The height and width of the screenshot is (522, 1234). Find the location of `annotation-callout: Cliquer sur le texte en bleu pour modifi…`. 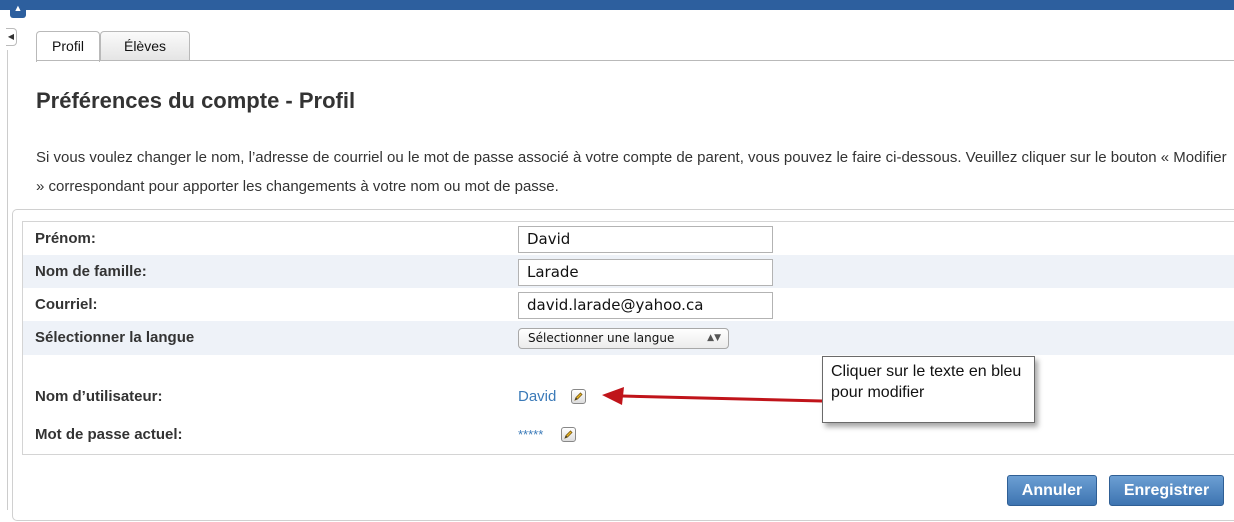

annotation-callout: Cliquer sur le texte en bleu pour modifi… is located at coordinates (928, 389).